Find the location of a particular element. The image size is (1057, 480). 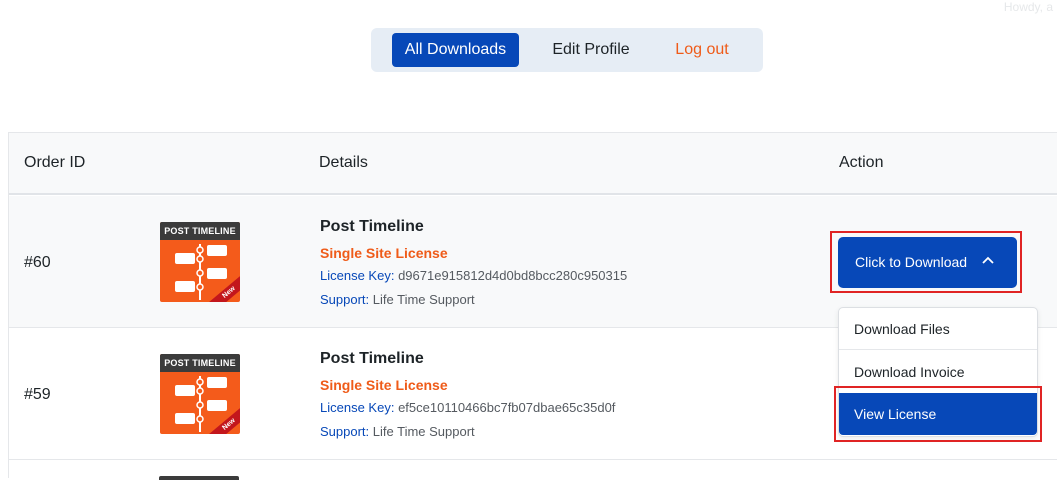

howdy-greeting: Howdy, a is located at coordinates (1028, 7).